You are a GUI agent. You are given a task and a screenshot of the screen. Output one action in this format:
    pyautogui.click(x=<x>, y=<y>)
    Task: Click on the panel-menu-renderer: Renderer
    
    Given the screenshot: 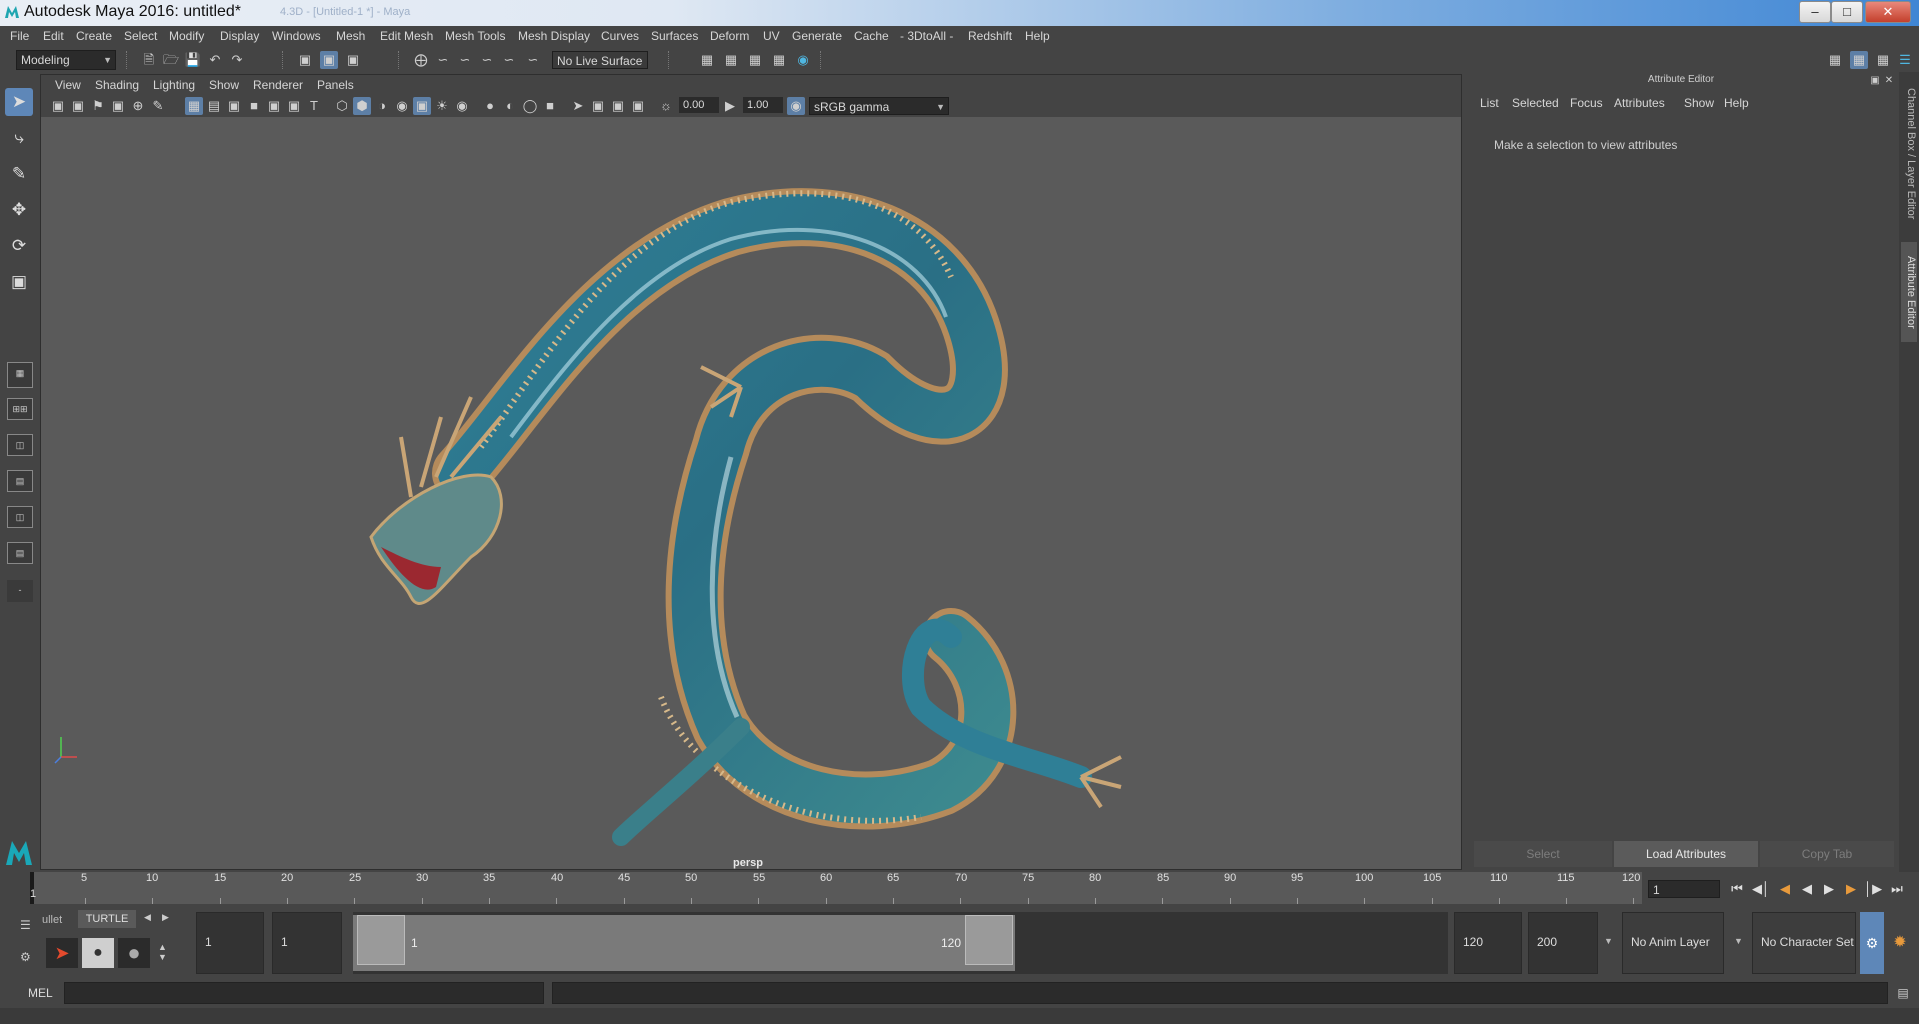 What is the action you would take?
    pyautogui.click(x=278, y=85)
    